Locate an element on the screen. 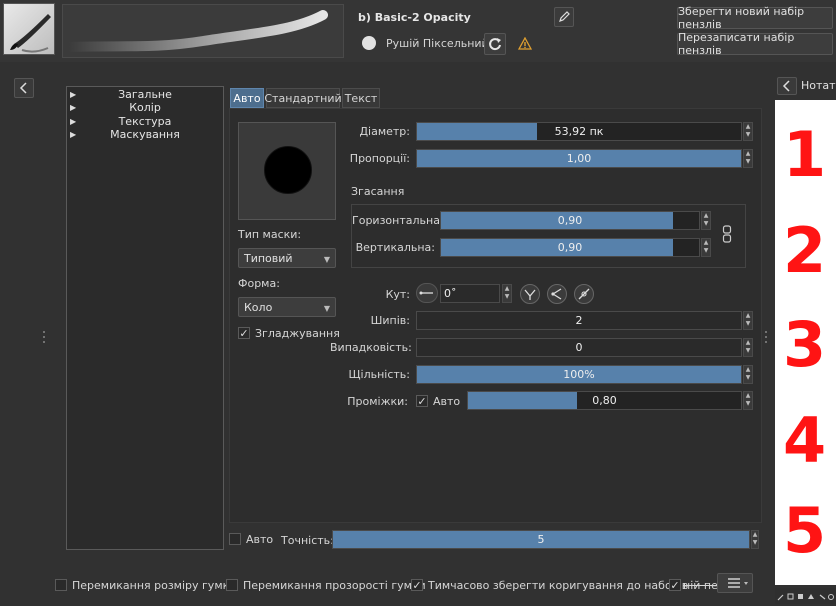 Image resolution: width=836 pixels, height=606 pixels. eraser-size-label: Перемикання розміру гумки is located at coordinates (154, 585).